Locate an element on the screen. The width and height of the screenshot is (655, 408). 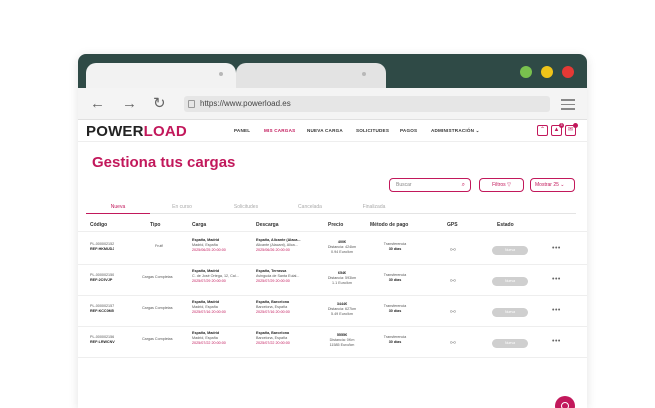
messages-icon: ✉ is located at coordinates (571, 129).